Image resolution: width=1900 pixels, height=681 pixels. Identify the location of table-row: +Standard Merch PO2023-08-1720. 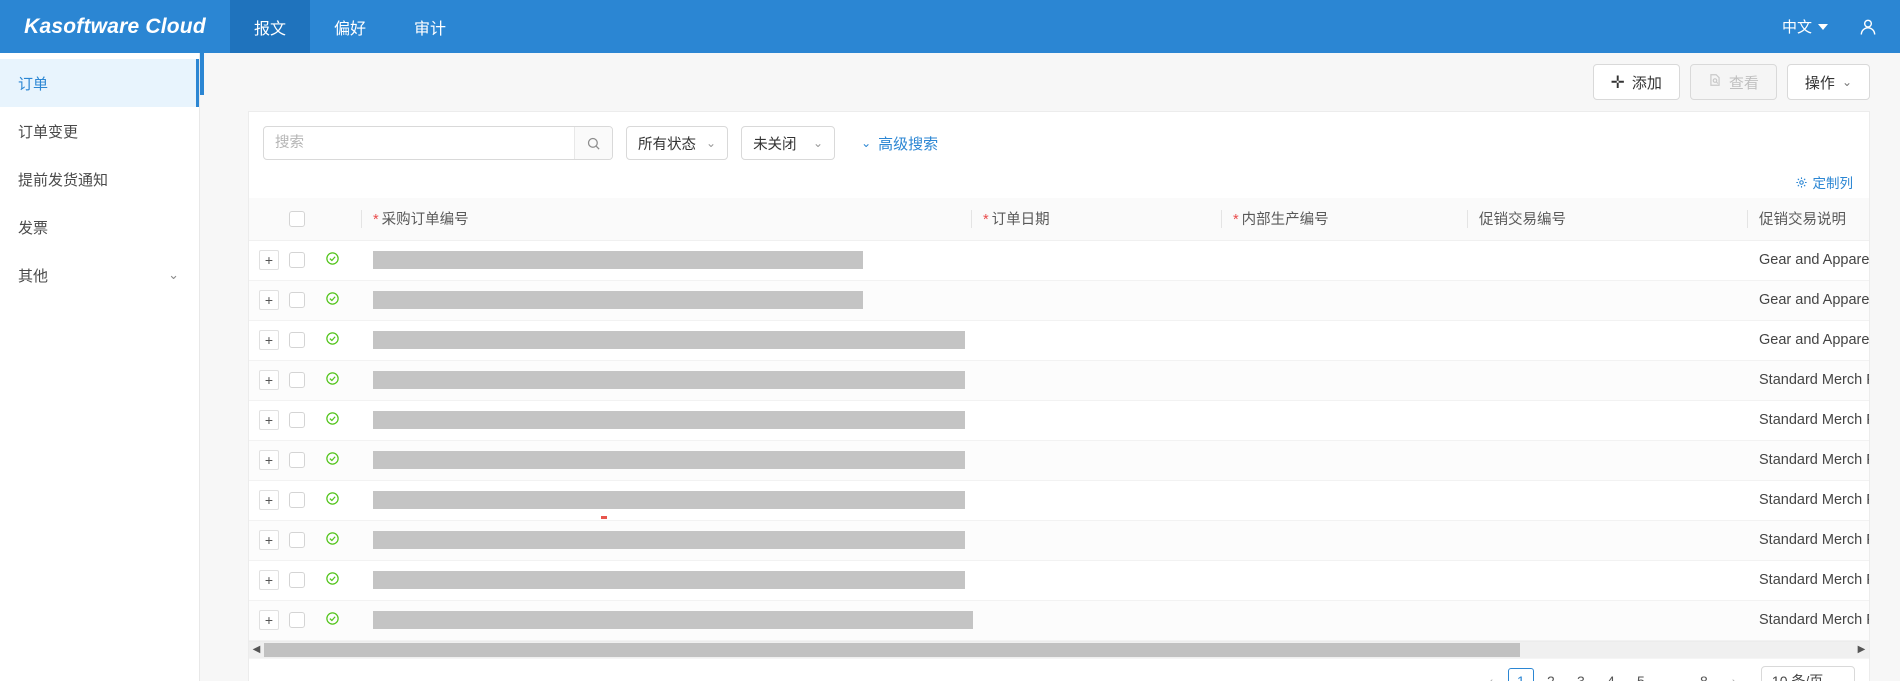
(1059, 380).